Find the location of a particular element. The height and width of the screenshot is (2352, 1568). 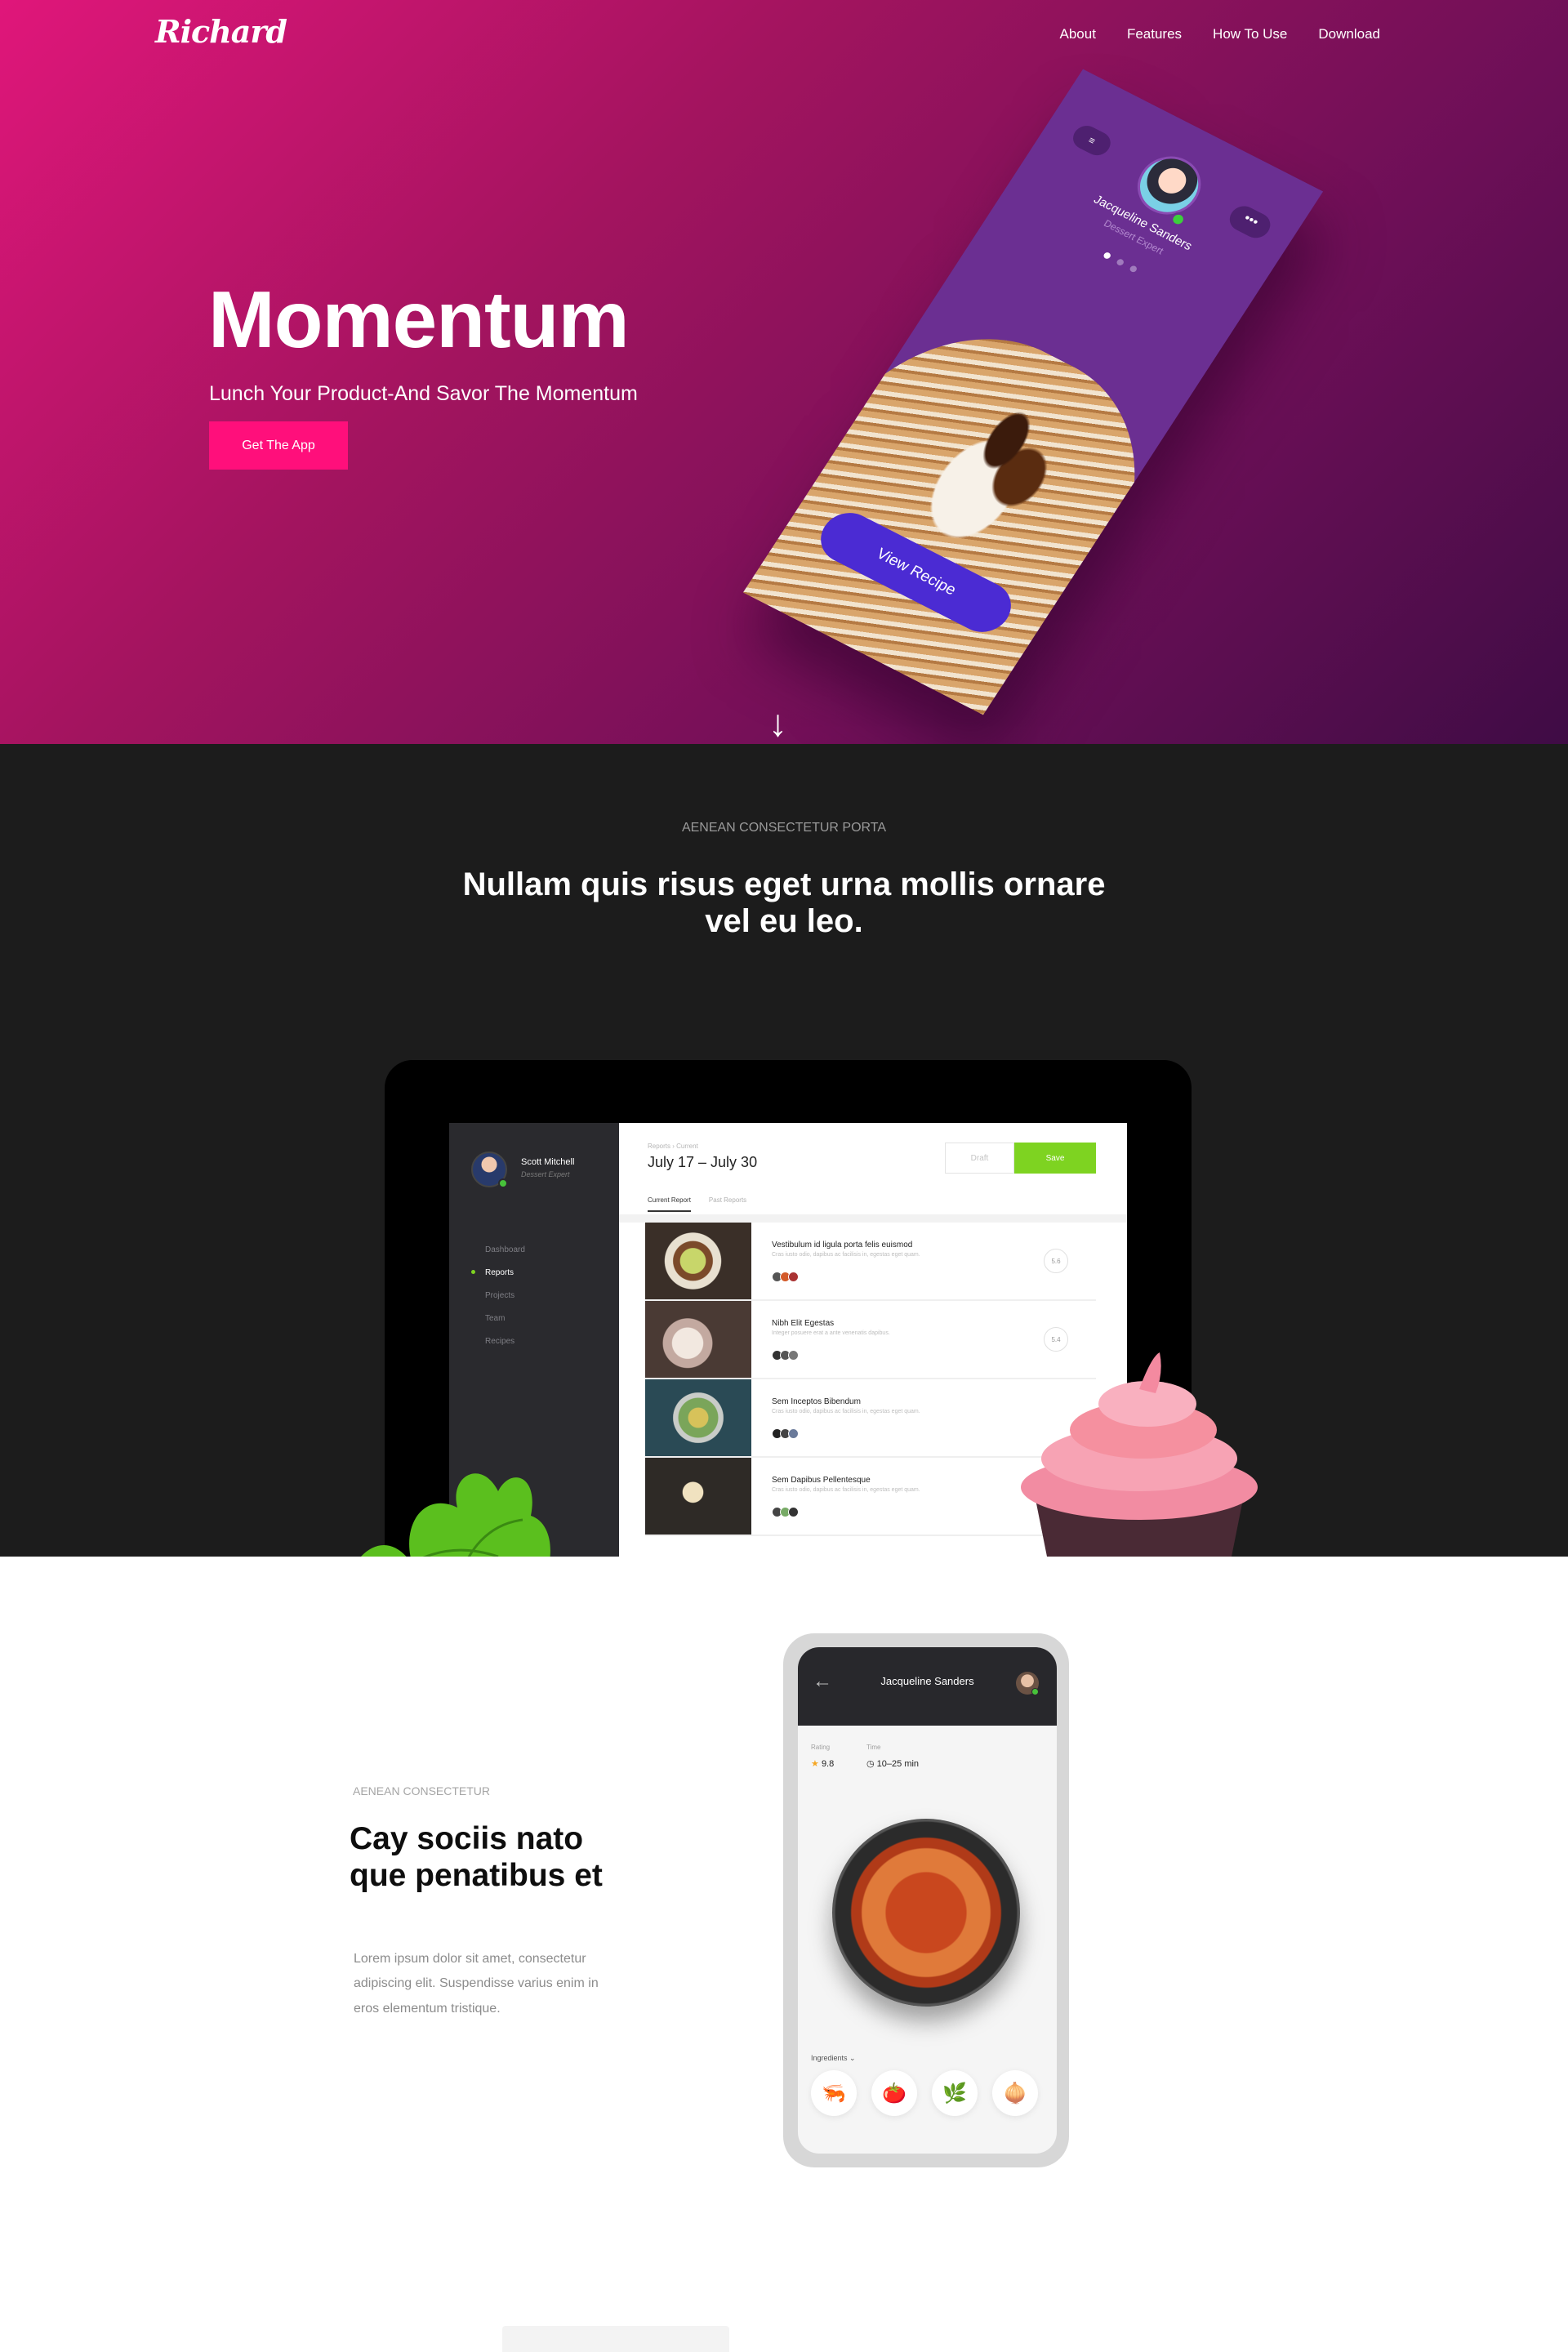

sidebar-item-dashboard: Dashboard is located at coordinates (505, 1249).